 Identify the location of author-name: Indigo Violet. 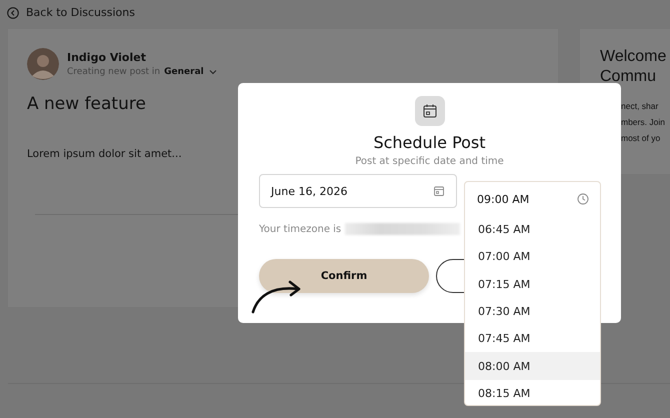
(107, 57).